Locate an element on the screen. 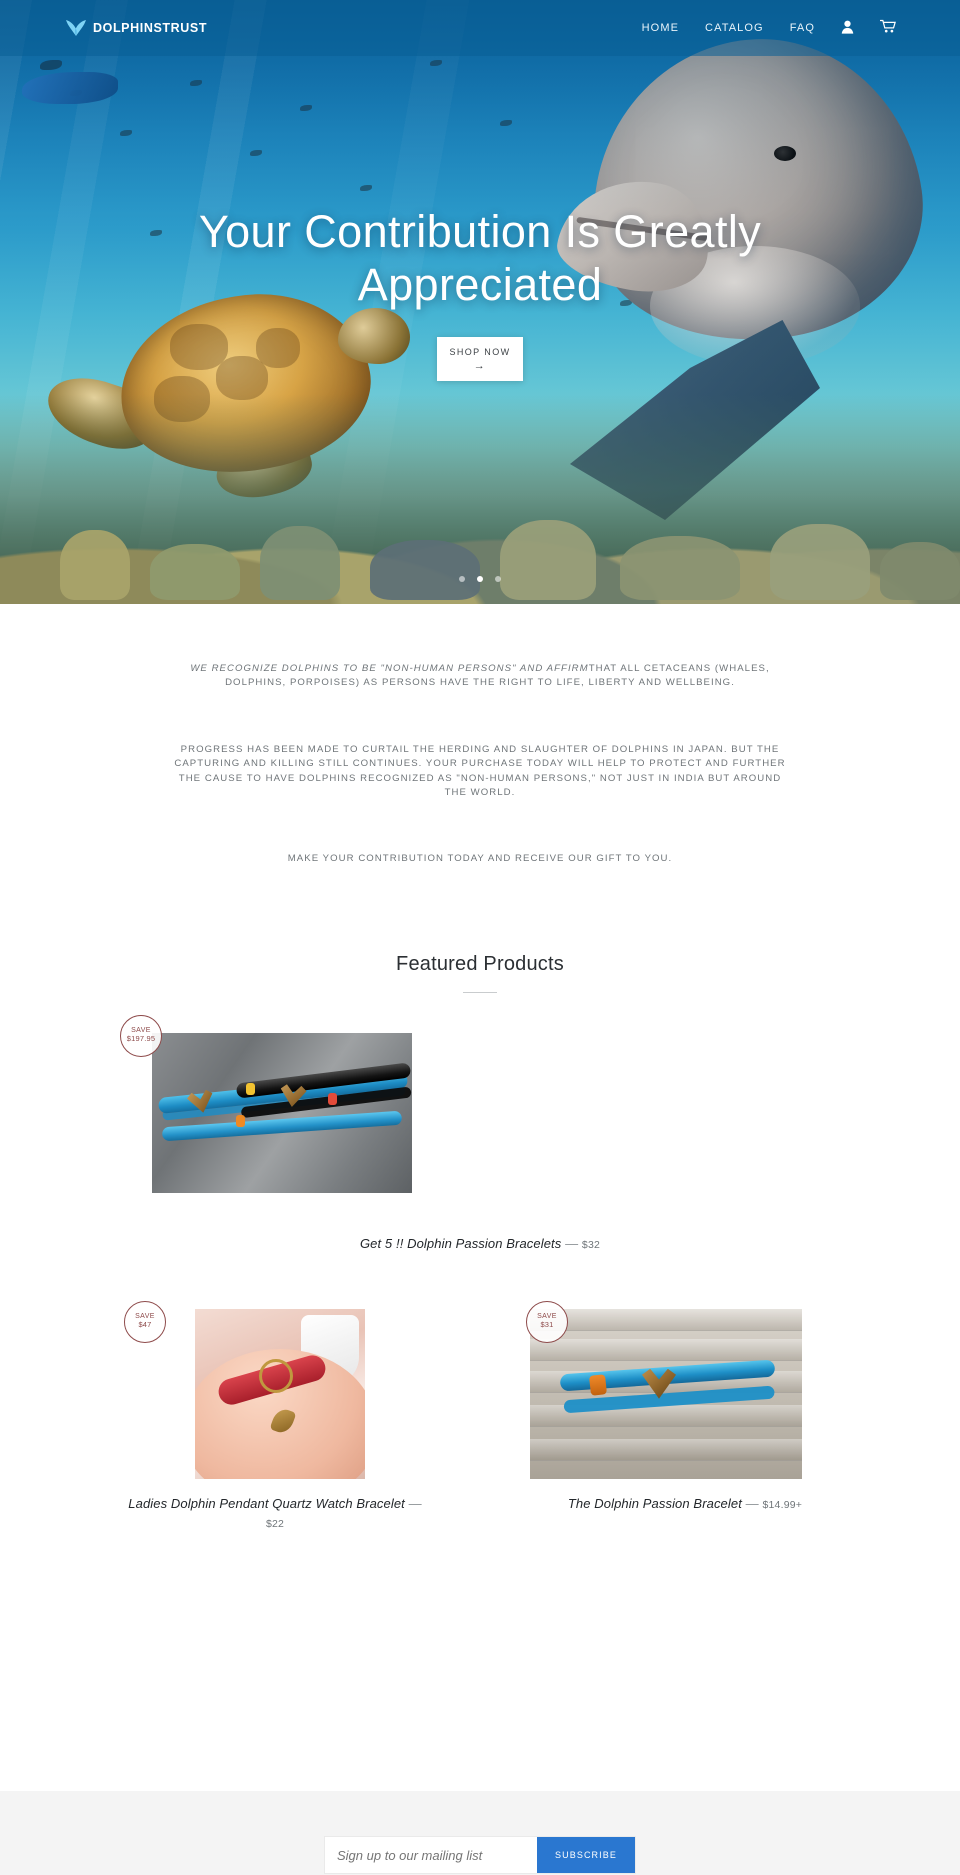 Image resolution: width=960 pixels, height=1875 pixels. carousel-dots is located at coordinates (480, 578).